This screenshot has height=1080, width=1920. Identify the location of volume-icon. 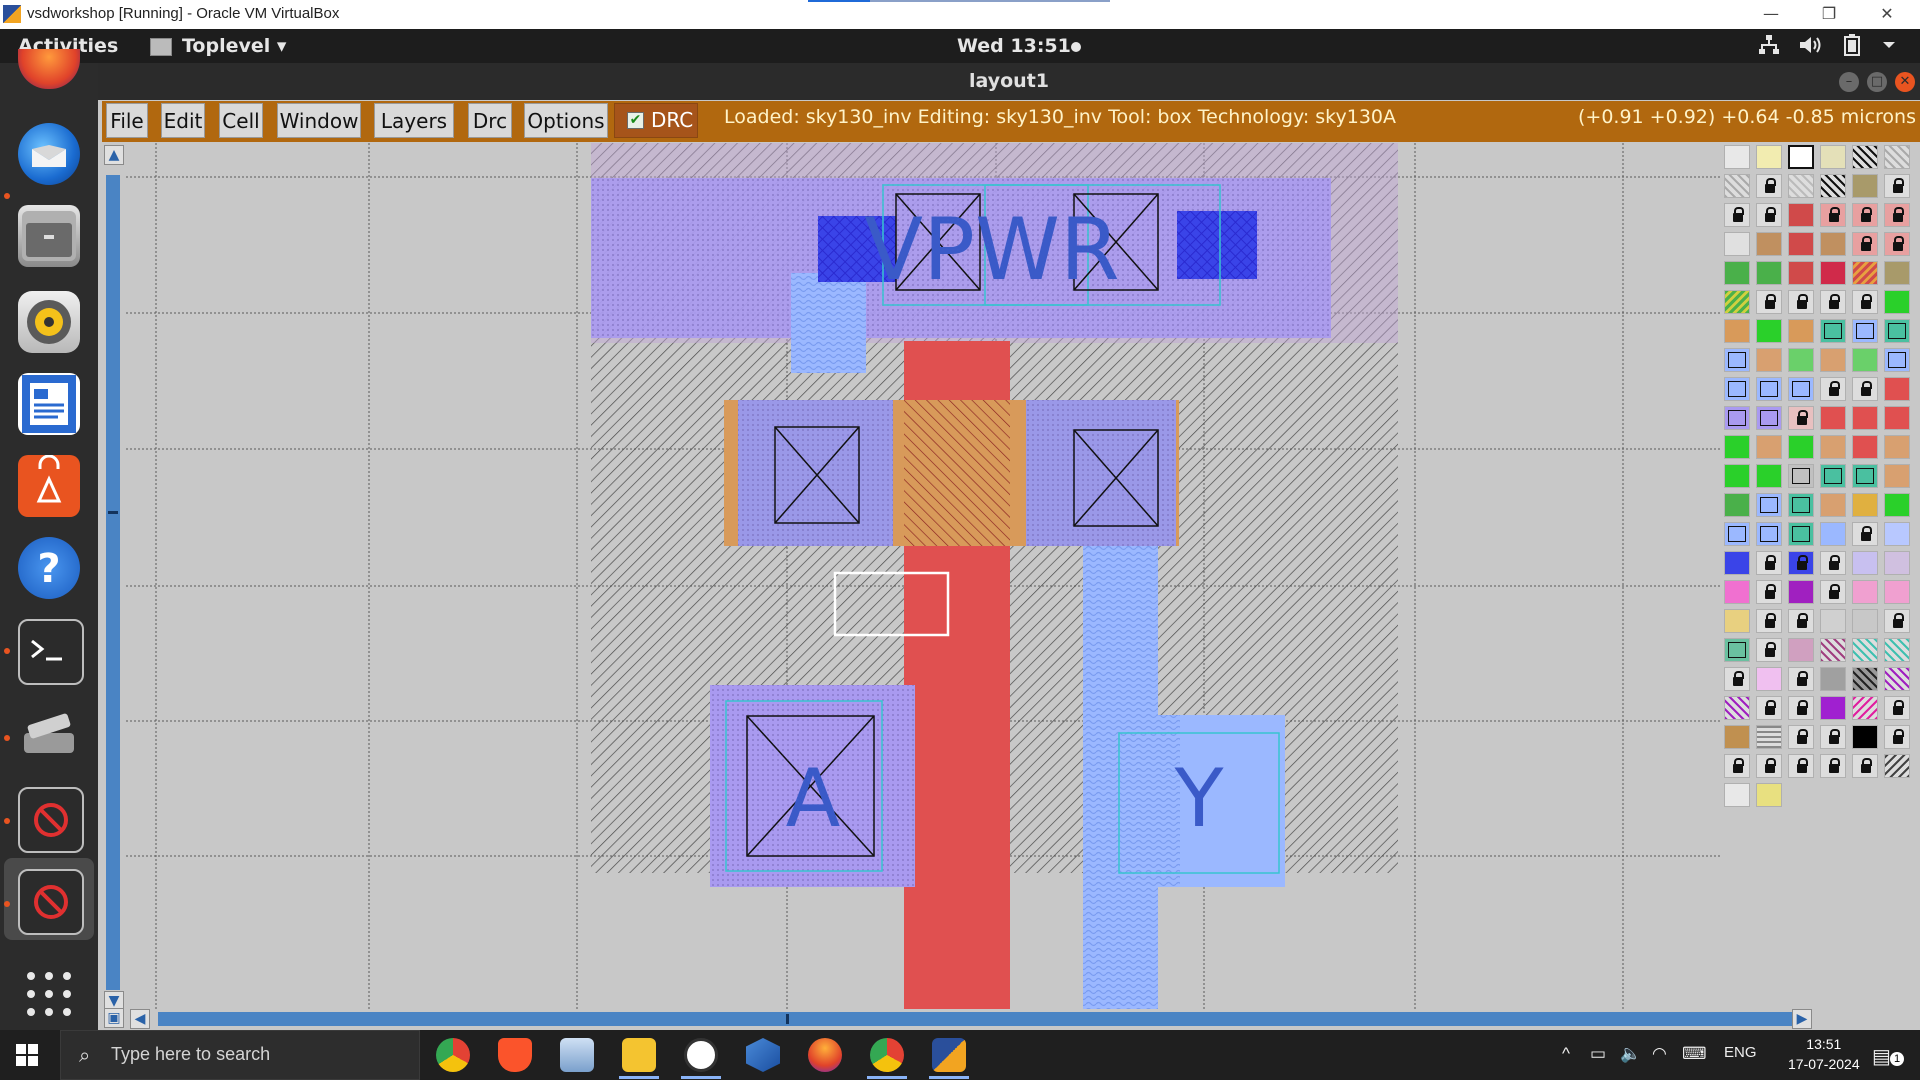
(1810, 47).